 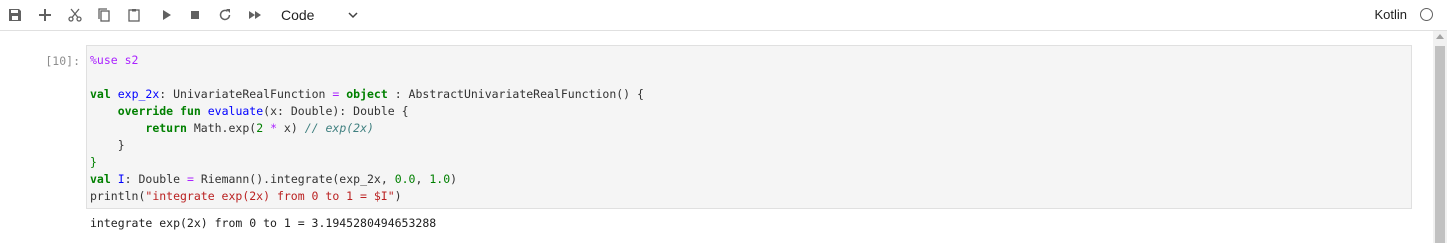 I want to click on save-icon, so click(x=15, y=15).